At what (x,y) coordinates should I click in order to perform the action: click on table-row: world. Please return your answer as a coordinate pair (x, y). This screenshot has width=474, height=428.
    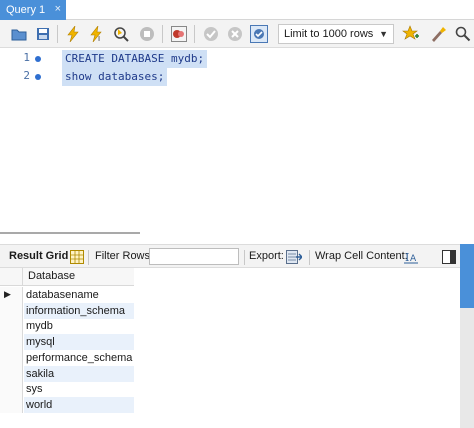
    Looking at the image, I should click on (67, 404).